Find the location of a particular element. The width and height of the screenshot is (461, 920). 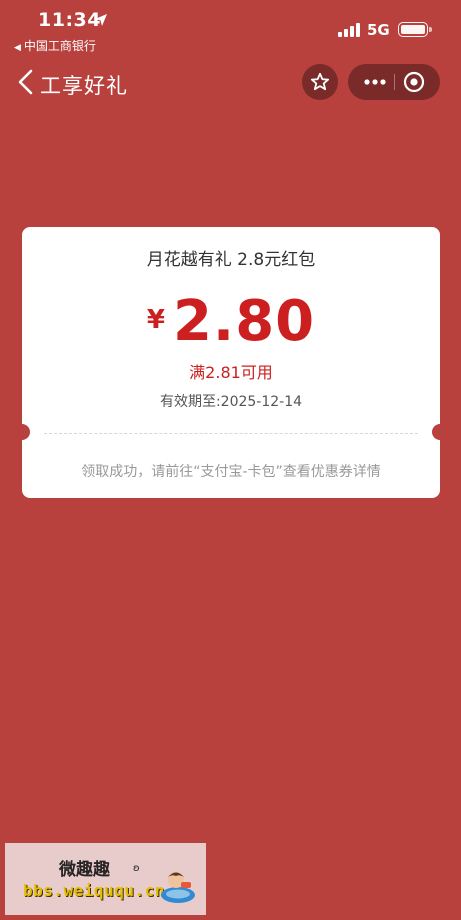

divider is located at coordinates (231, 433).